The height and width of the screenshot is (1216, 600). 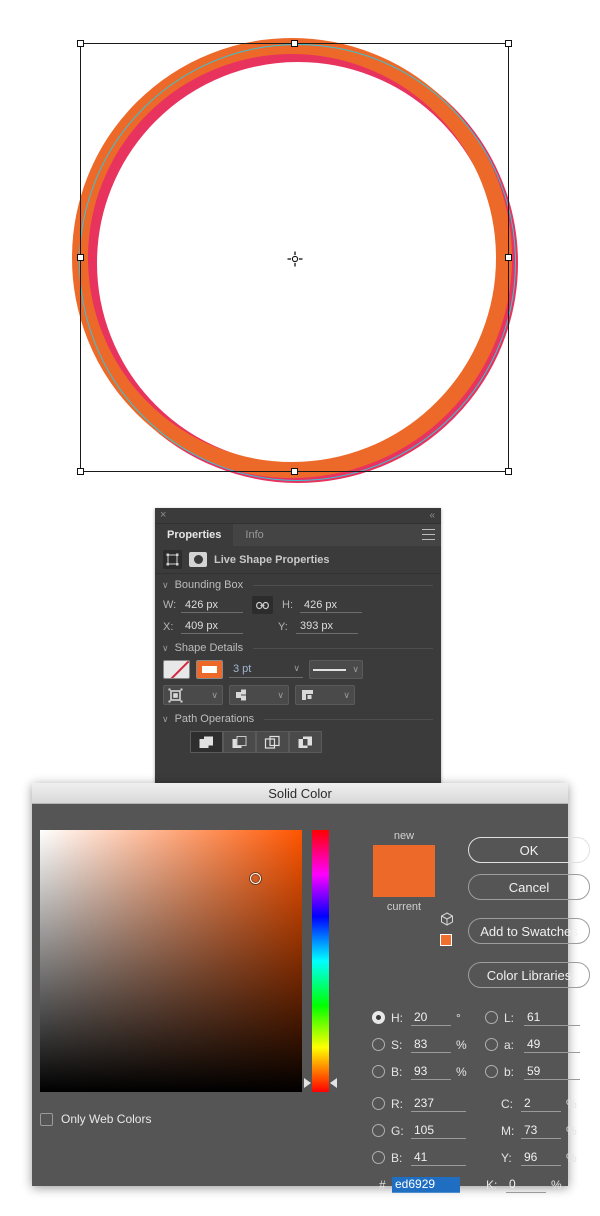 What do you see at coordinates (378, 1071) in the screenshot?
I see `radio-brightness` at bounding box center [378, 1071].